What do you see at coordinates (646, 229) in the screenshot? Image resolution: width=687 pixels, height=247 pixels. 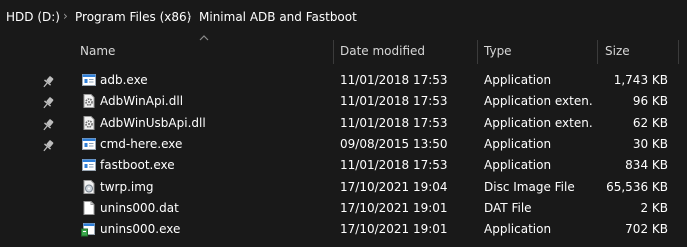 I see `file-size: 702 KB` at bounding box center [646, 229].